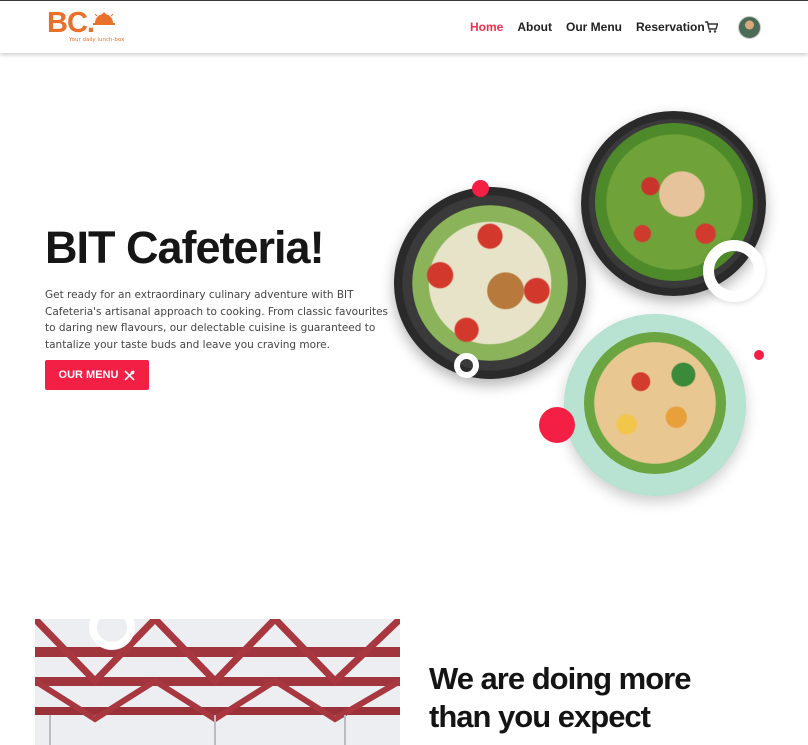 This screenshot has height=745, width=808. What do you see at coordinates (130, 375) in the screenshot?
I see `utensils-icon` at bounding box center [130, 375].